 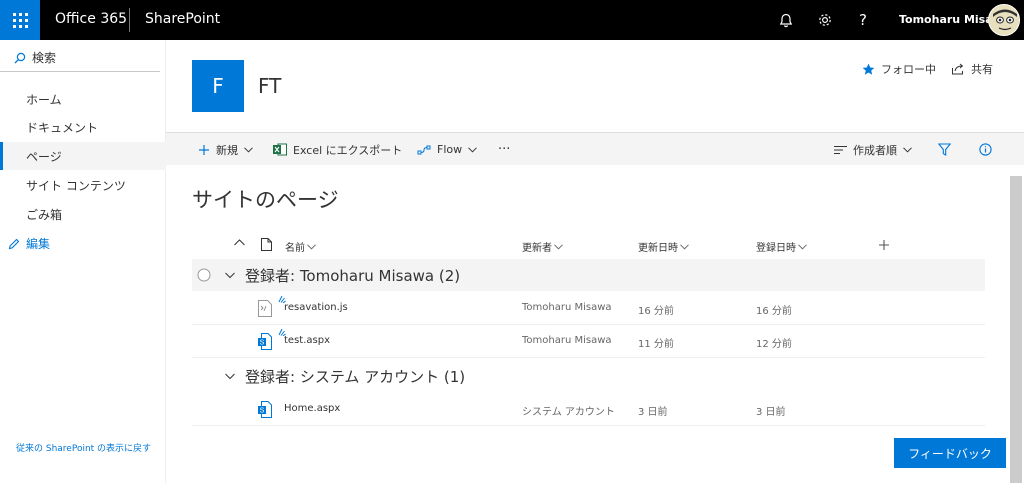 I want to click on excel-icon, so click(x=280, y=149).